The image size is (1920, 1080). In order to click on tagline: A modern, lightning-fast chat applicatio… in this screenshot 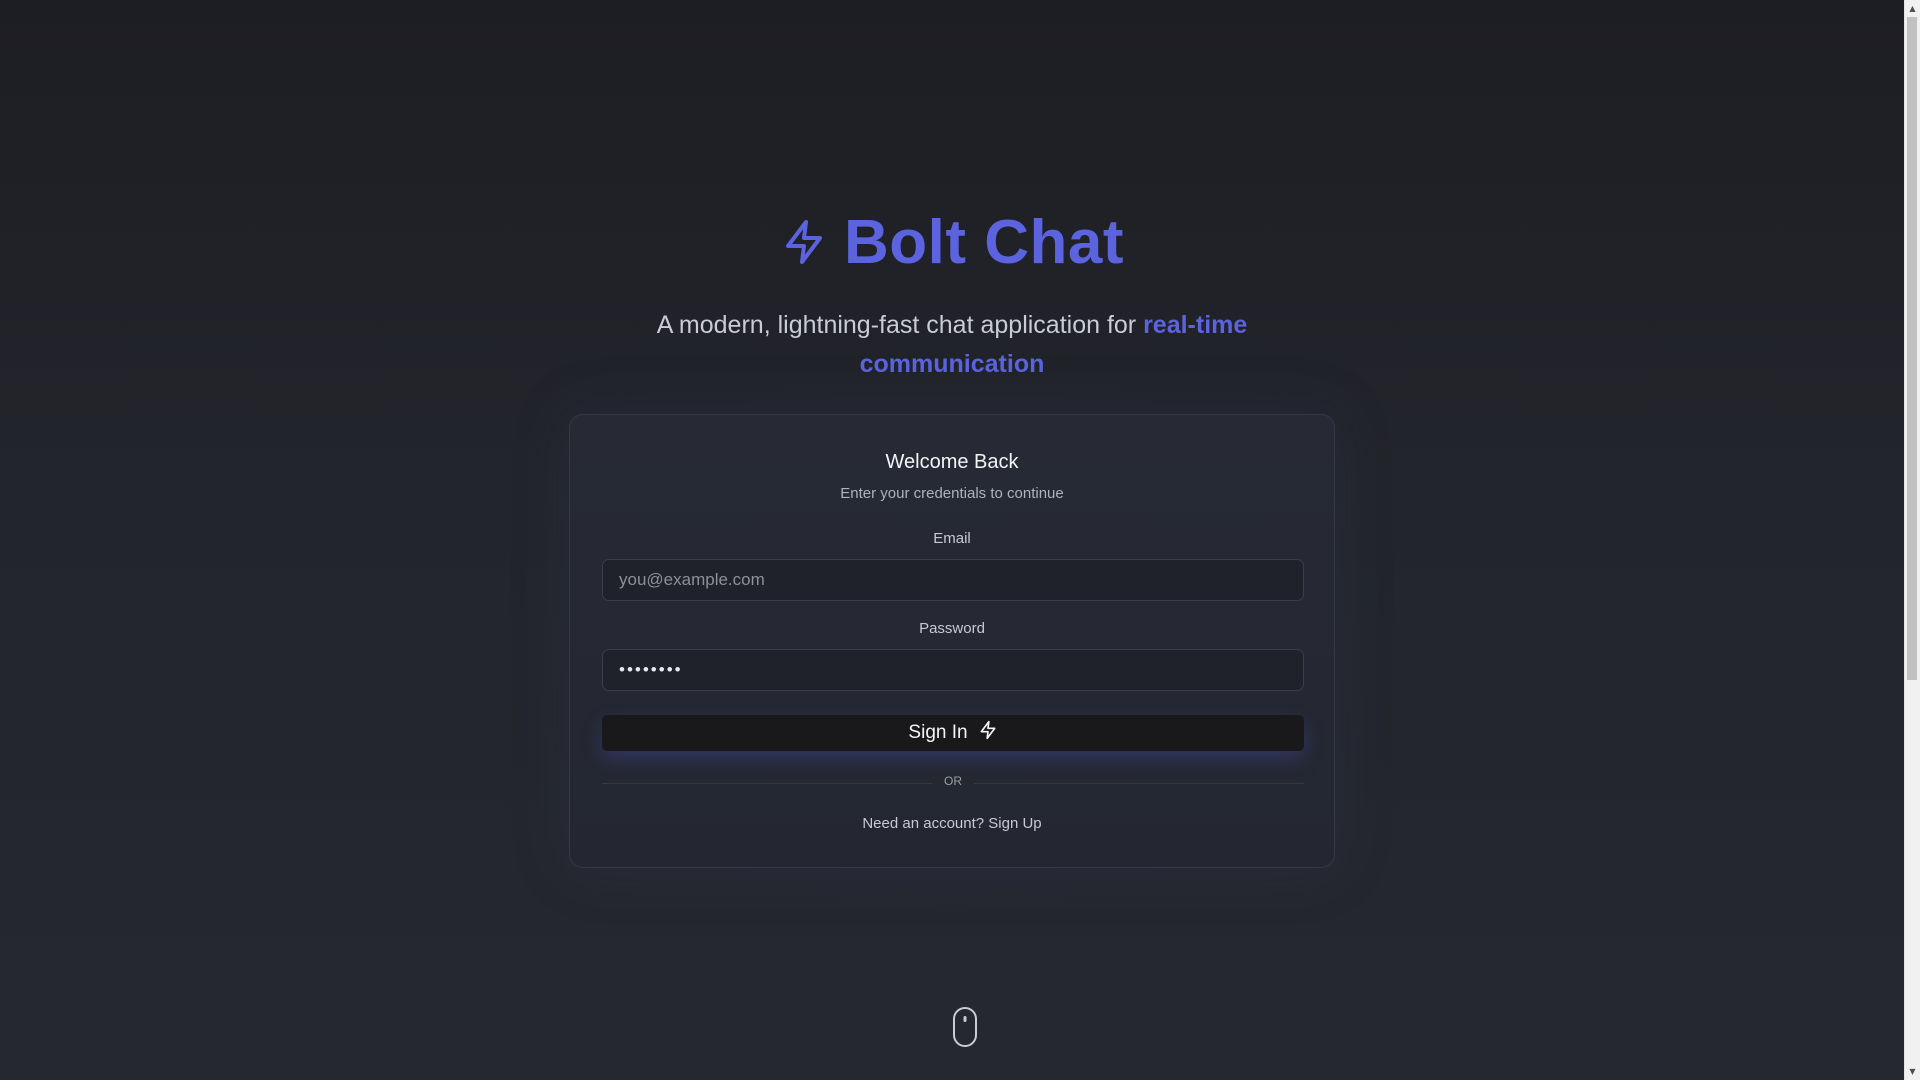, I will do `click(952, 345)`.